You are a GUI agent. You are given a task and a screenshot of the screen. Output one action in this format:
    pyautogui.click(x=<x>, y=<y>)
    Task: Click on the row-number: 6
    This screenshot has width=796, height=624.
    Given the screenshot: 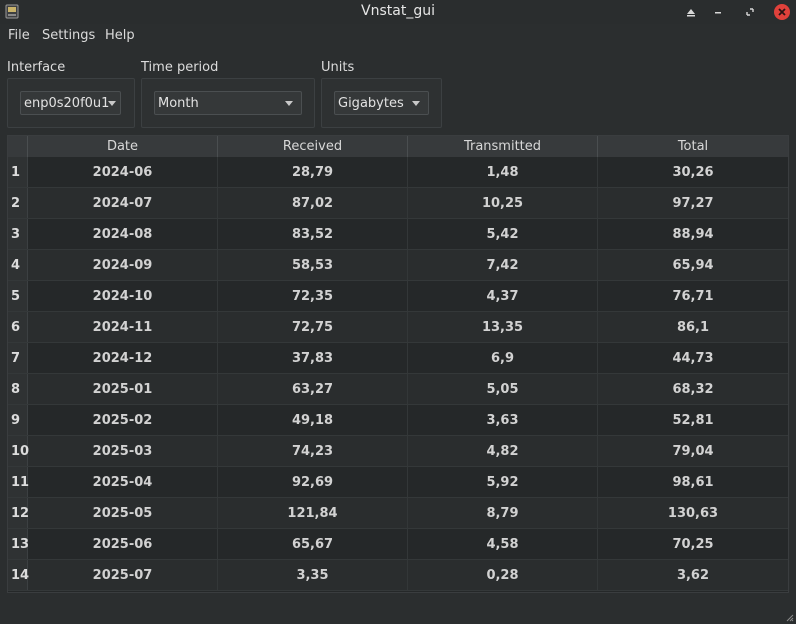 What is the action you would take?
    pyautogui.click(x=18, y=327)
    